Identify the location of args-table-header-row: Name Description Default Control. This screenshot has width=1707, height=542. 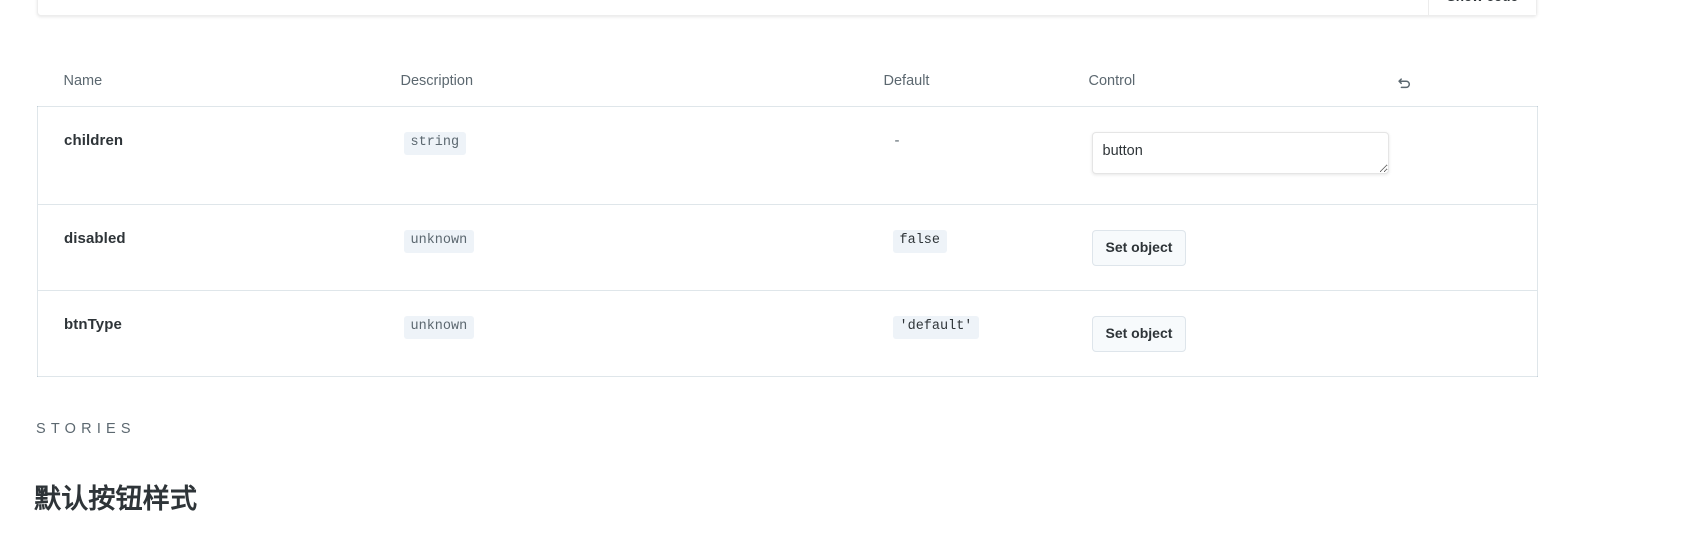
(788, 90).